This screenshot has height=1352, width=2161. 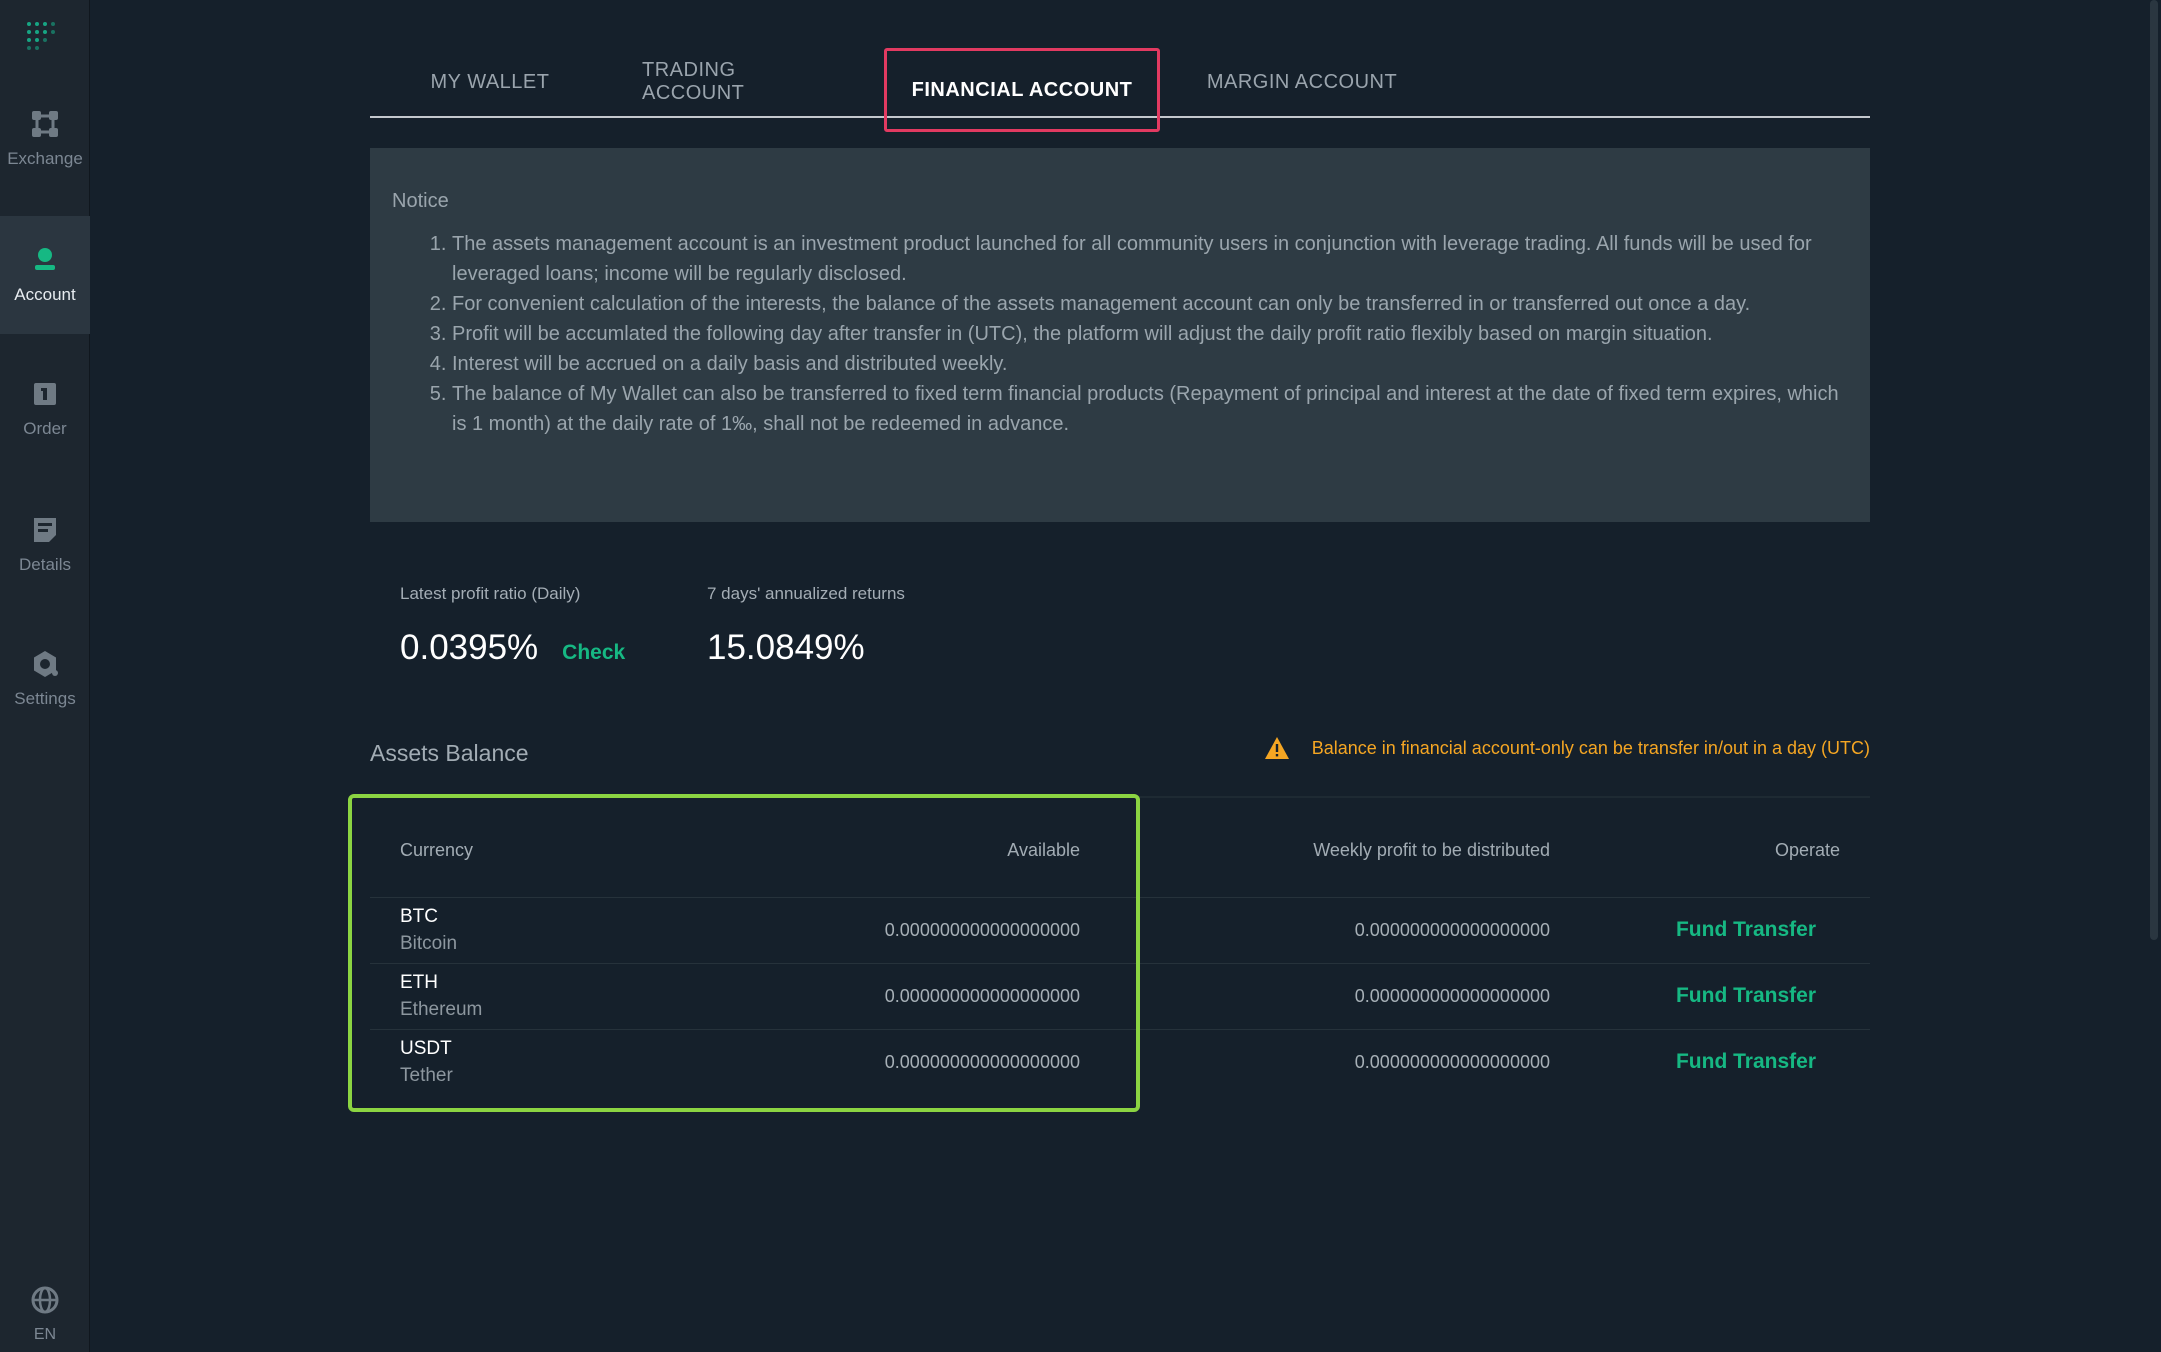 What do you see at coordinates (45, 664) in the screenshot?
I see `gear-icon` at bounding box center [45, 664].